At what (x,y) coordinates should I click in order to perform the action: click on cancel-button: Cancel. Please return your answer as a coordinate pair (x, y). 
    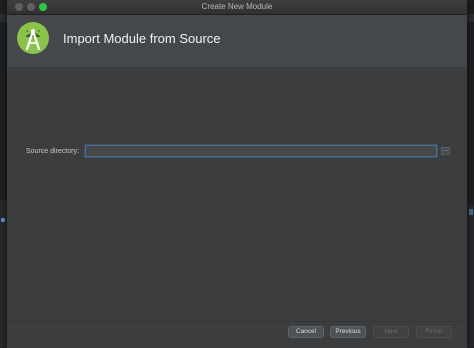
    Looking at the image, I should click on (306, 332).